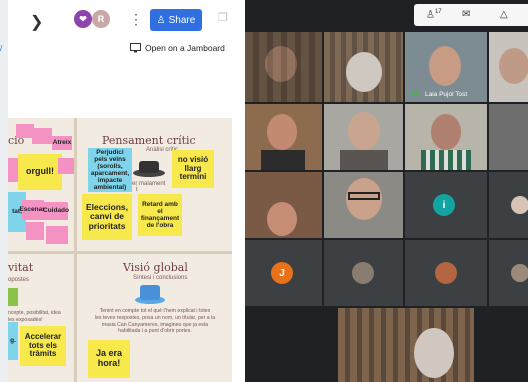 The width and height of the screenshot is (528, 382). I want to click on audio-icon: ▮▮, so click(415, 93).